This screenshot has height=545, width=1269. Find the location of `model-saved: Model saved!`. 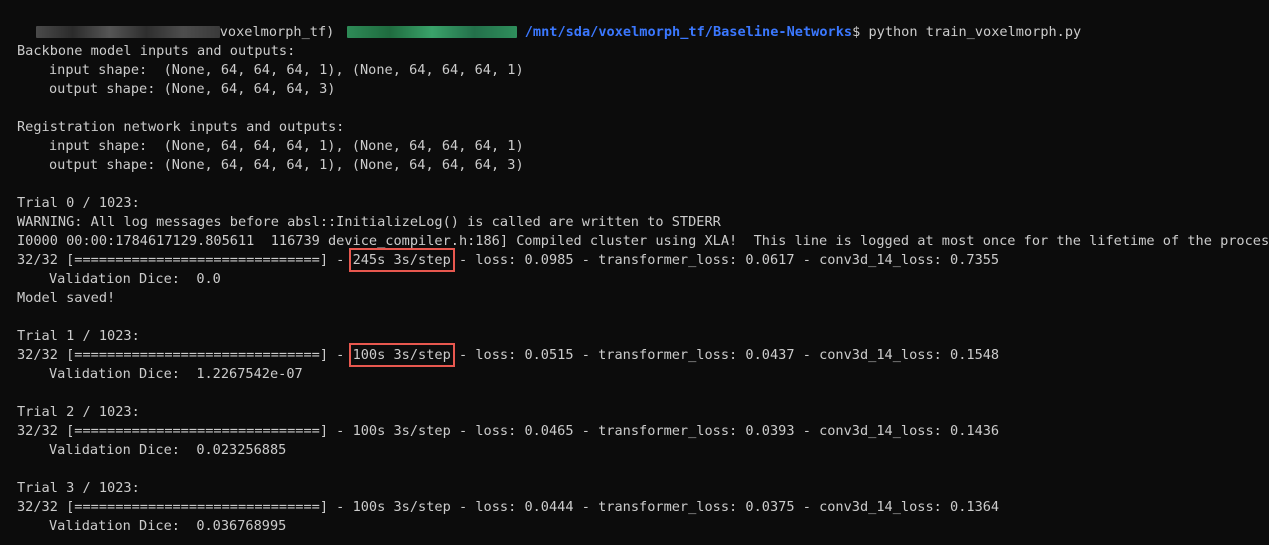

model-saved: Model saved! is located at coordinates (66, 298).